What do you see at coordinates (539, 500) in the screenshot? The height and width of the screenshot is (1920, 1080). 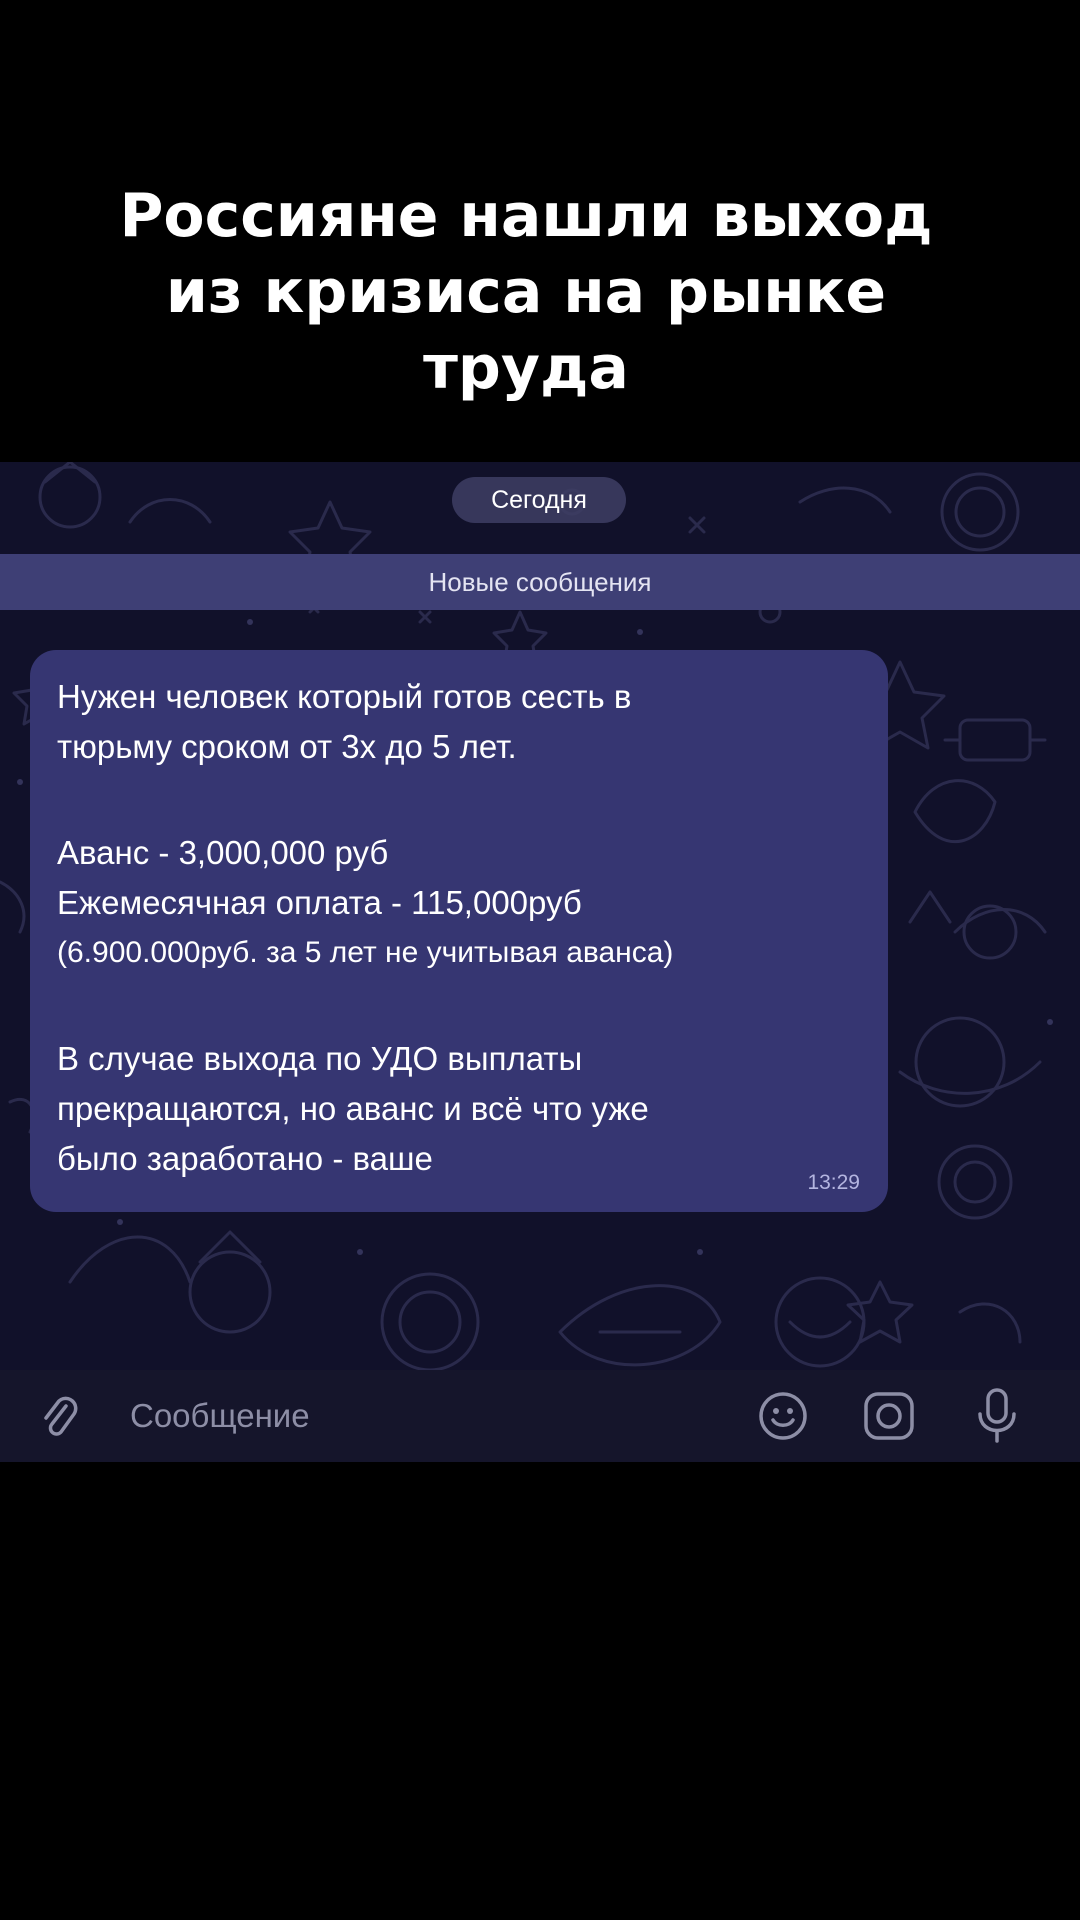 I see `date-separator-pill: Сегодня` at bounding box center [539, 500].